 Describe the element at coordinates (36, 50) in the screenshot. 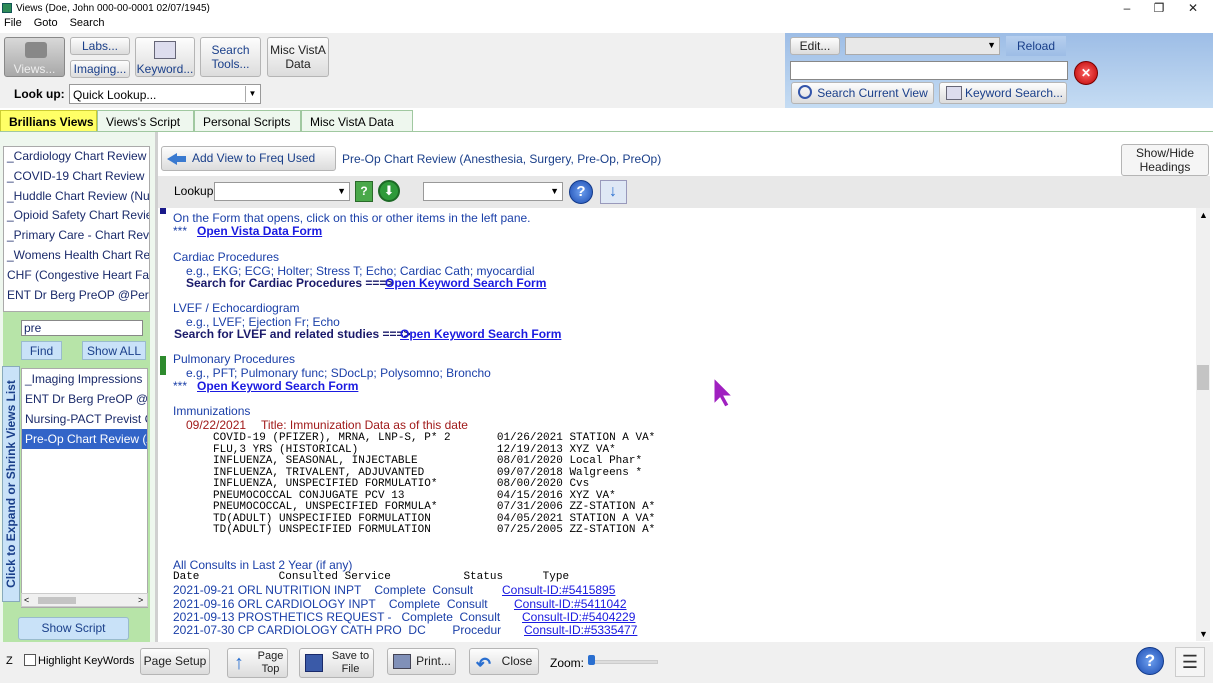

I see `views-icon` at that location.